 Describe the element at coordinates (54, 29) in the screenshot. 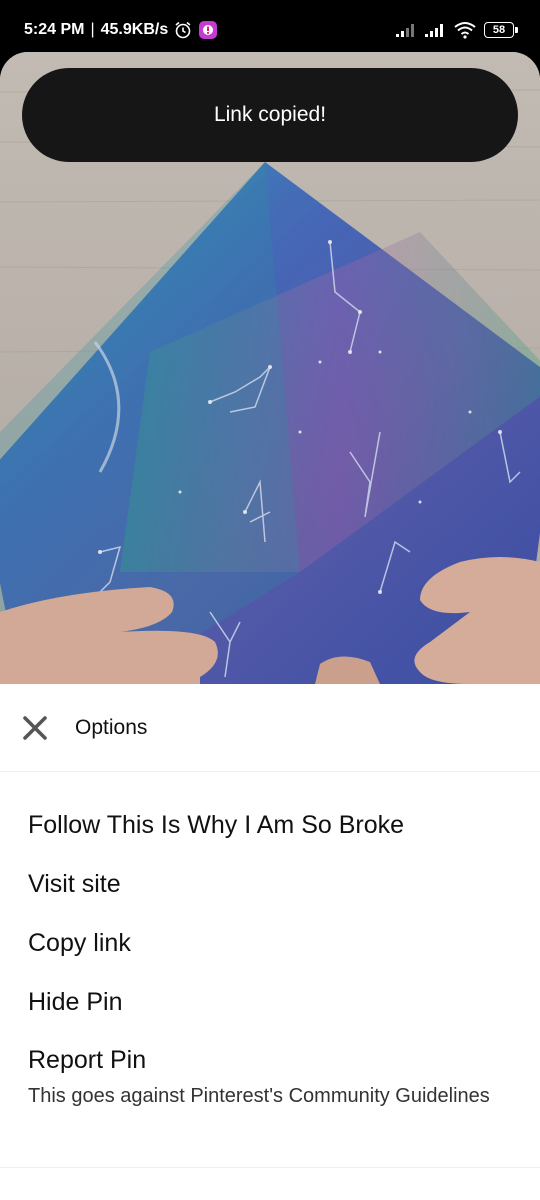

I see `status-time: 5:24 PM` at that location.